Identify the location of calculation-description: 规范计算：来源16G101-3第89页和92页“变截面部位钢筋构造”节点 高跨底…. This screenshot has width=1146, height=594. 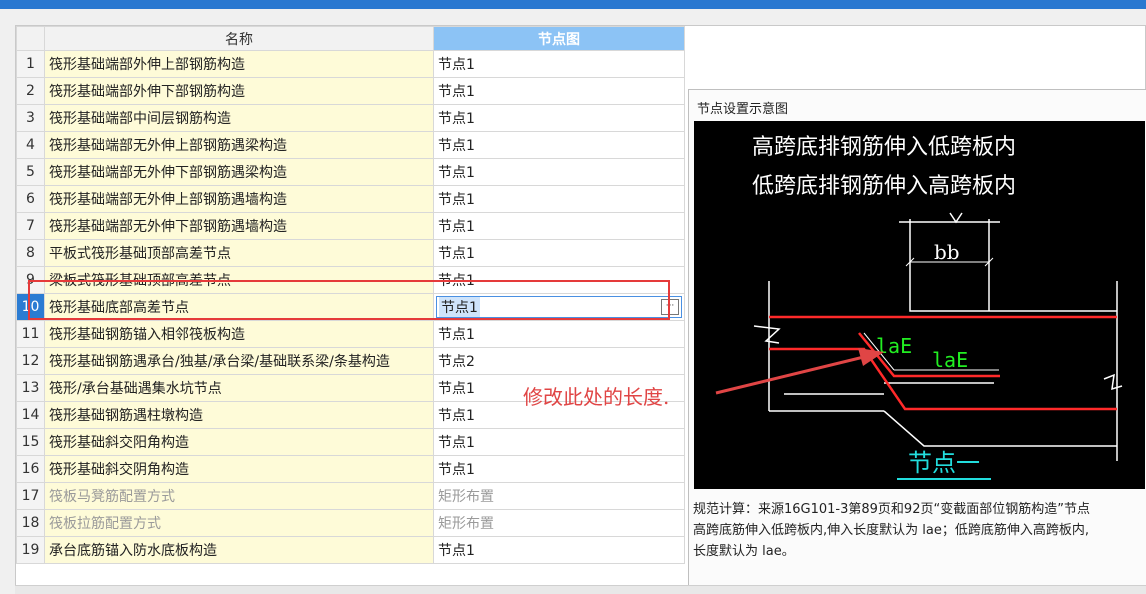
(919, 530).